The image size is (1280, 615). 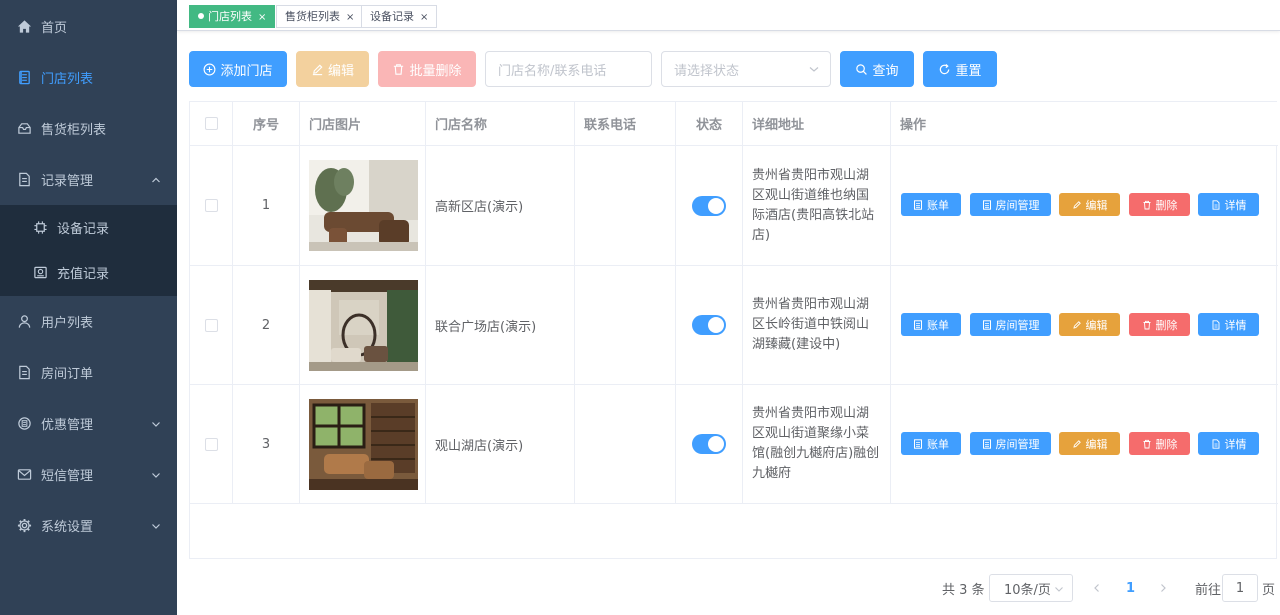 I want to click on sidebar-subitem-device-records: 设备记录, so click(x=88, y=227).